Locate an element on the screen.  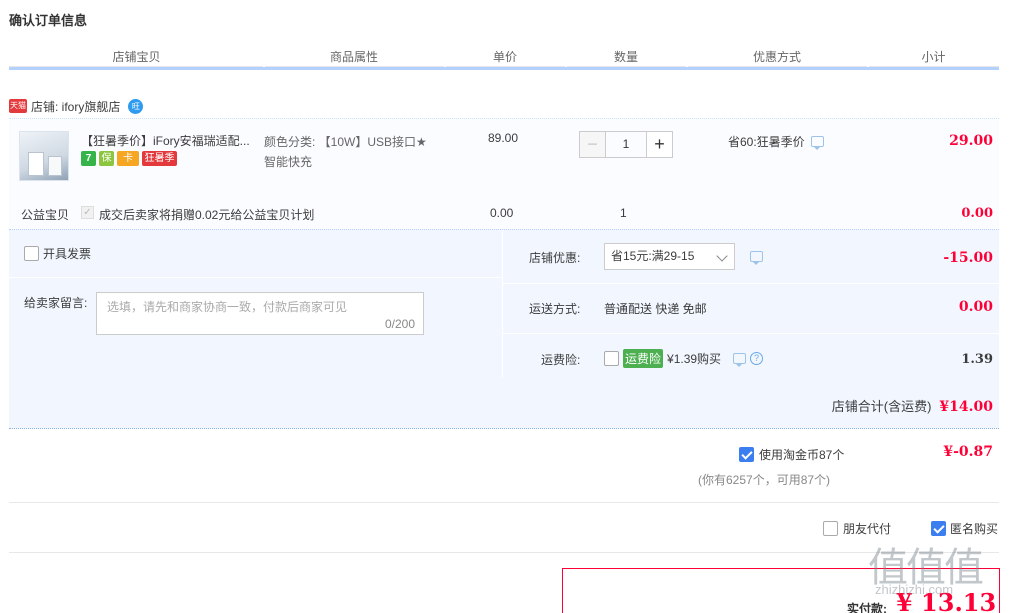
friend-pay-checkbox is located at coordinates (830, 528).